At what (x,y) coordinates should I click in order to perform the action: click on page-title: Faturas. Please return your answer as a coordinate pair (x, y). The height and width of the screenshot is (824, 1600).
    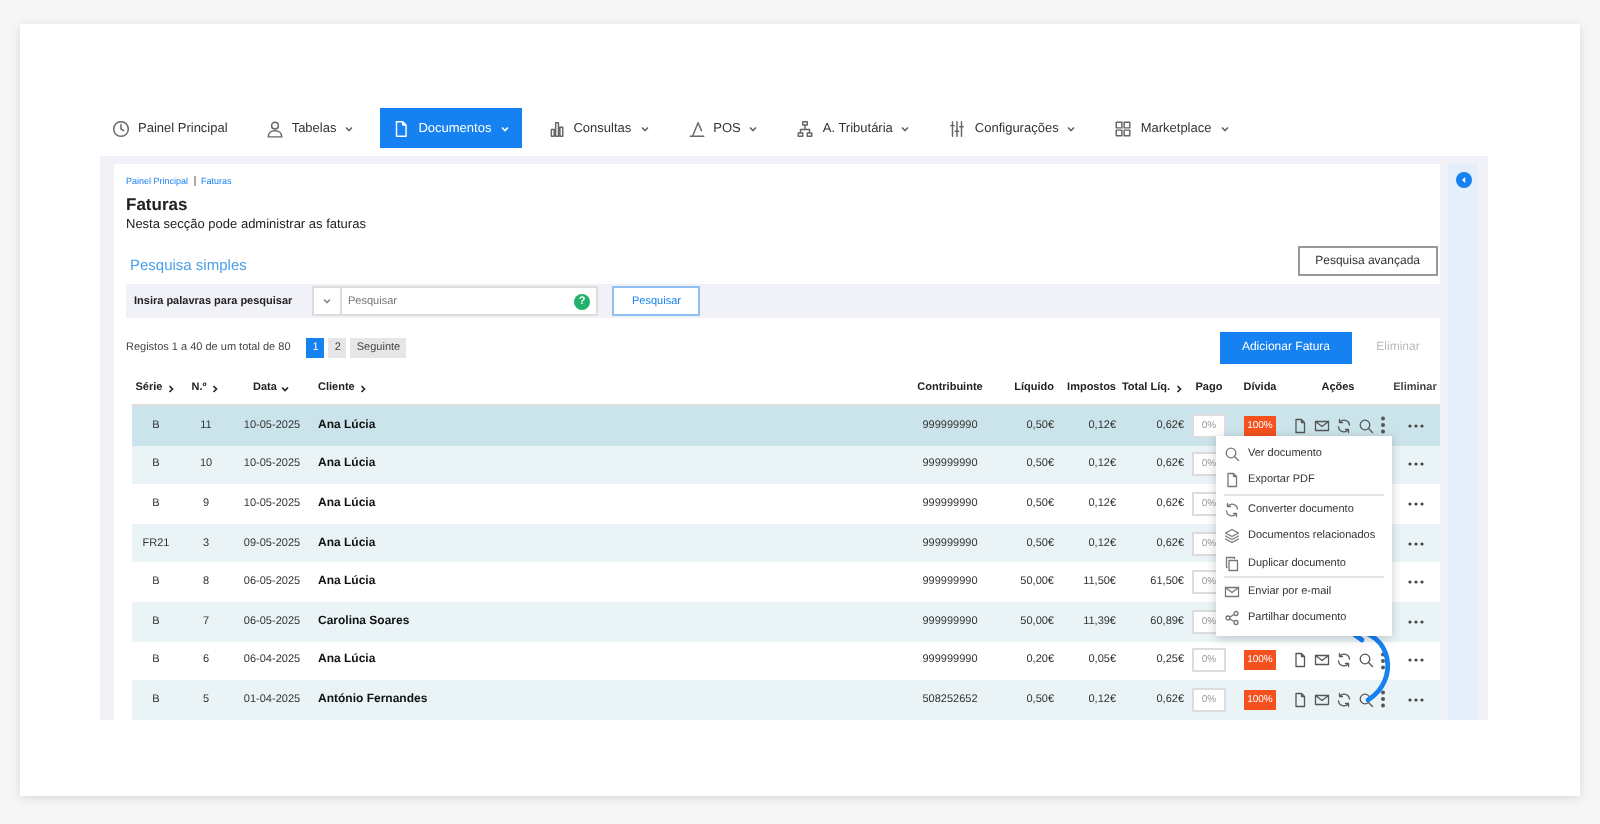
    Looking at the image, I should click on (158, 204).